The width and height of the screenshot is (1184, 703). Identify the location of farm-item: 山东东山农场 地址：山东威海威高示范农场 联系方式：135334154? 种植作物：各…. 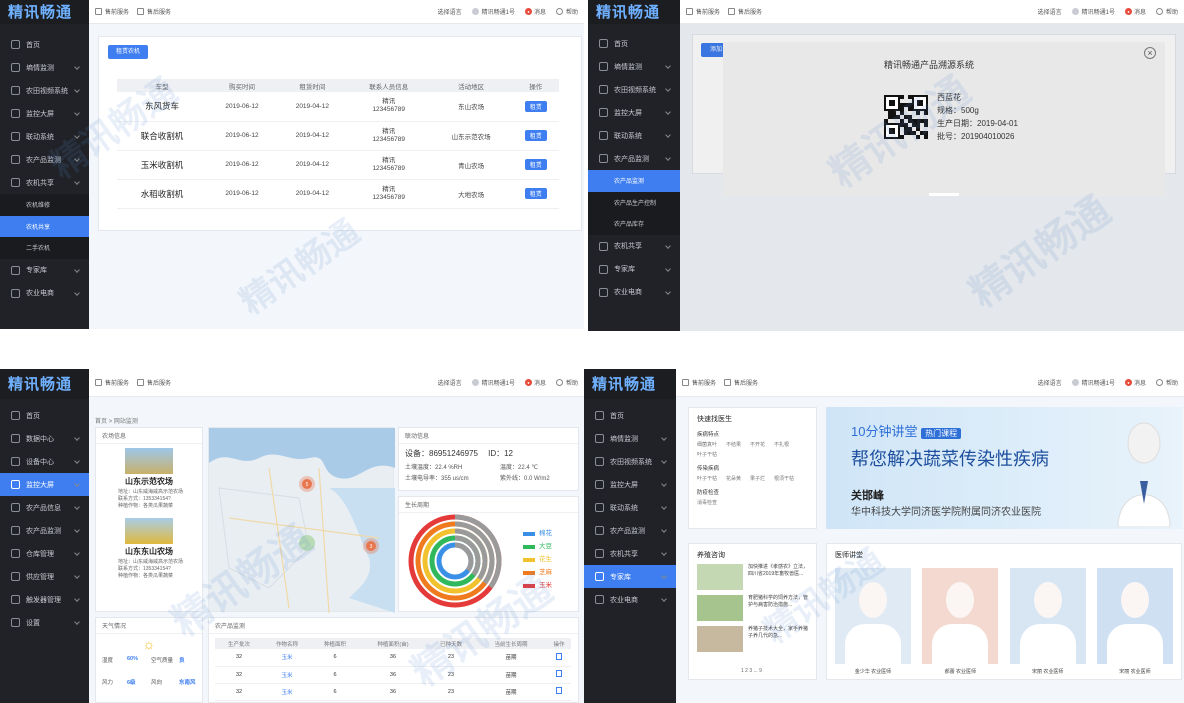
(149, 549).